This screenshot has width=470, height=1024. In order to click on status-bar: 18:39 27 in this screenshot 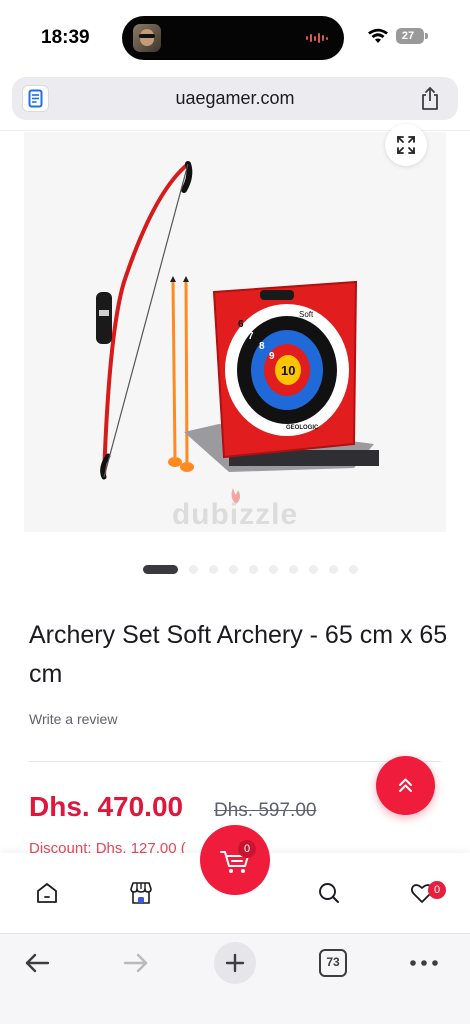, I will do `click(235, 37)`.